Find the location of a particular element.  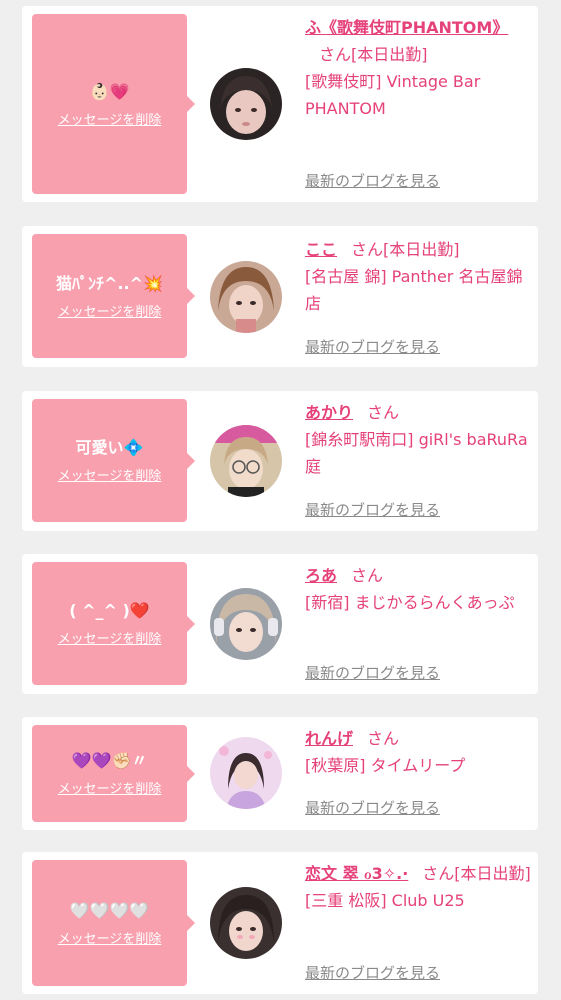

sender-name-link: れんげ is located at coordinates (329, 738).